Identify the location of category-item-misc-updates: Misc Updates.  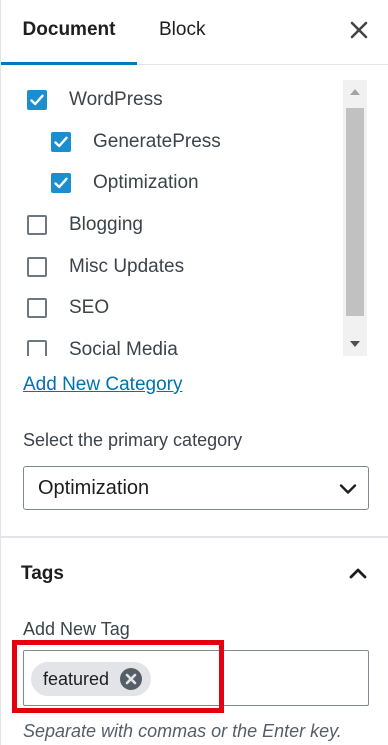
(105, 267).